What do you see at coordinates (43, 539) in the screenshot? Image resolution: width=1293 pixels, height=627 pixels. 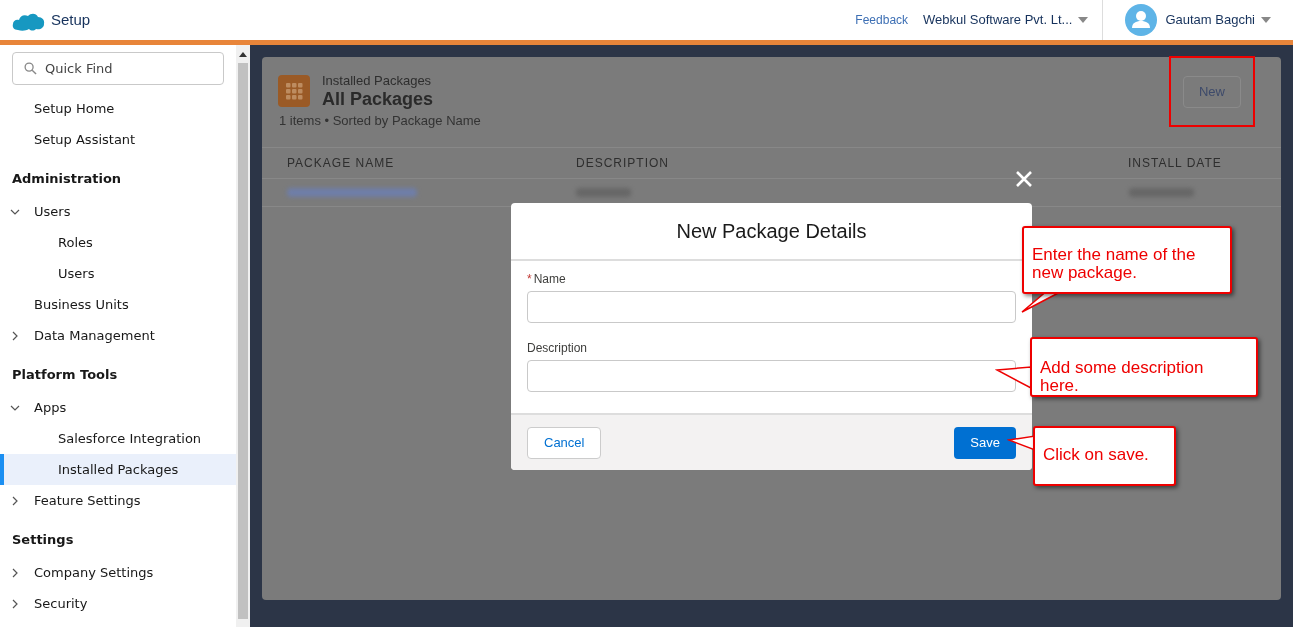 I see `section-heading: Settings` at bounding box center [43, 539].